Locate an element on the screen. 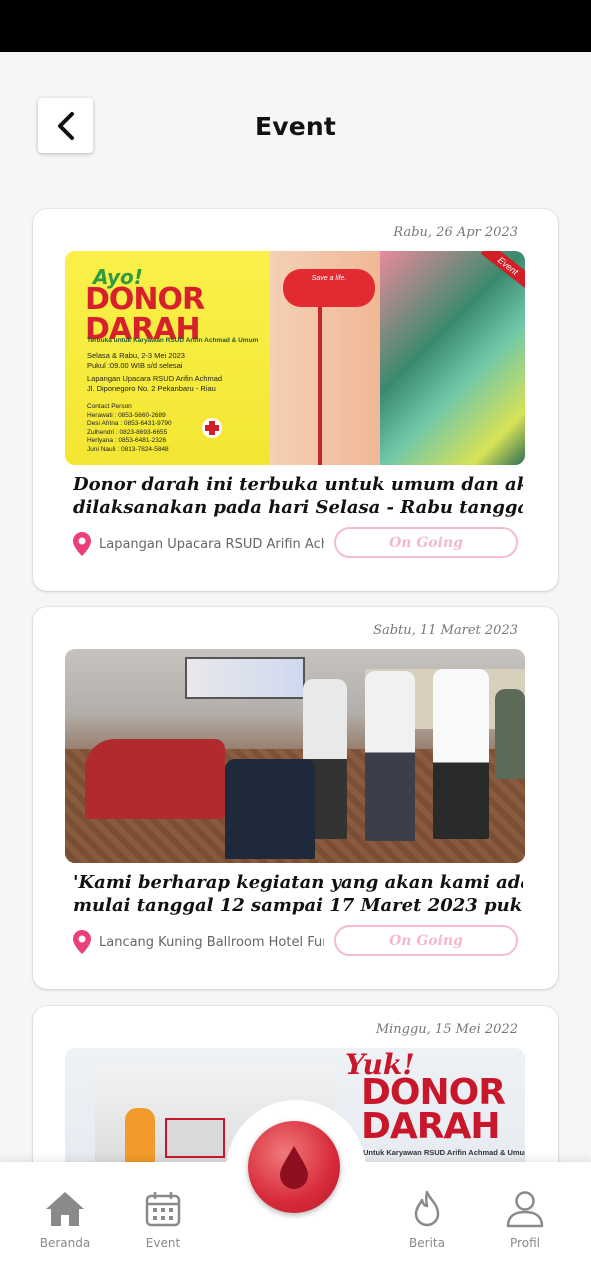  nav-item-berita: Berita is located at coordinates (427, 1220).